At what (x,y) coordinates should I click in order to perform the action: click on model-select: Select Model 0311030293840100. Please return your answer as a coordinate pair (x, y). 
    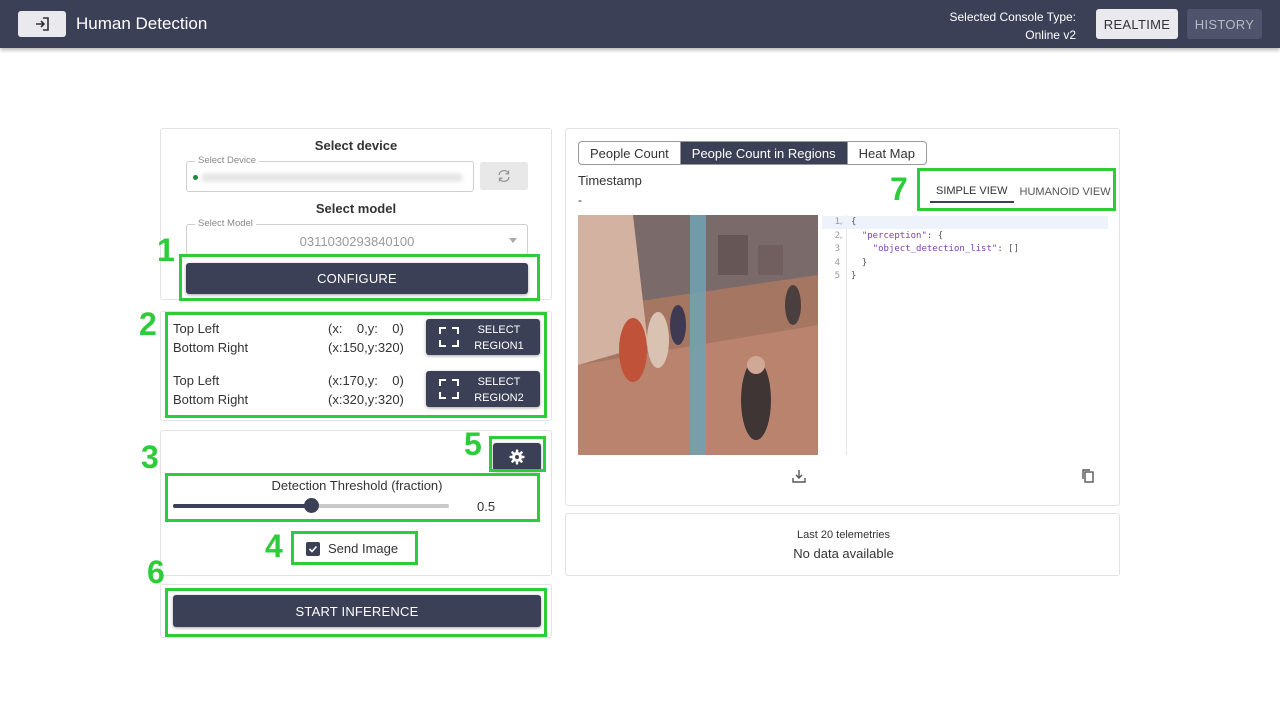
    Looking at the image, I should click on (357, 236).